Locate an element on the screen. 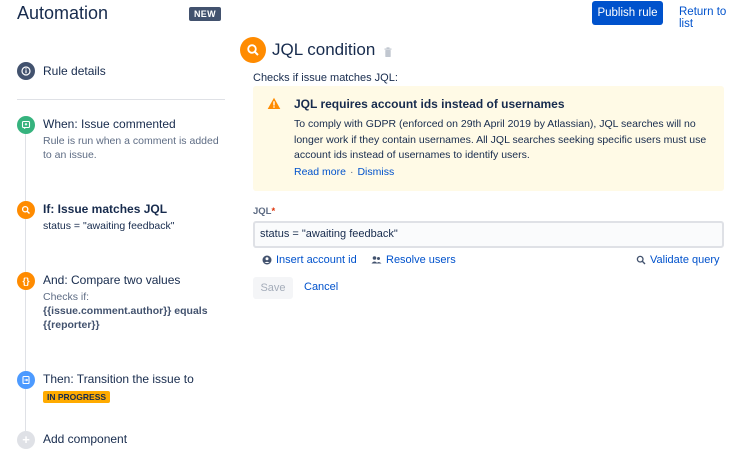 This screenshot has width=742, height=463. sidebar-divider is located at coordinates (121, 99).